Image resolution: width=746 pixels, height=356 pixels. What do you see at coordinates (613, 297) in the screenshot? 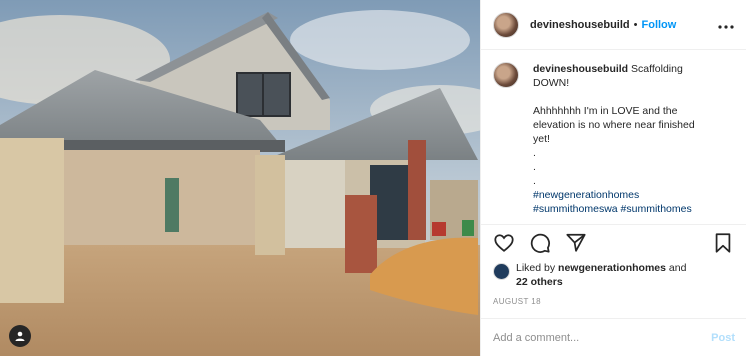
I see `post-date: AUGUST 18` at bounding box center [613, 297].